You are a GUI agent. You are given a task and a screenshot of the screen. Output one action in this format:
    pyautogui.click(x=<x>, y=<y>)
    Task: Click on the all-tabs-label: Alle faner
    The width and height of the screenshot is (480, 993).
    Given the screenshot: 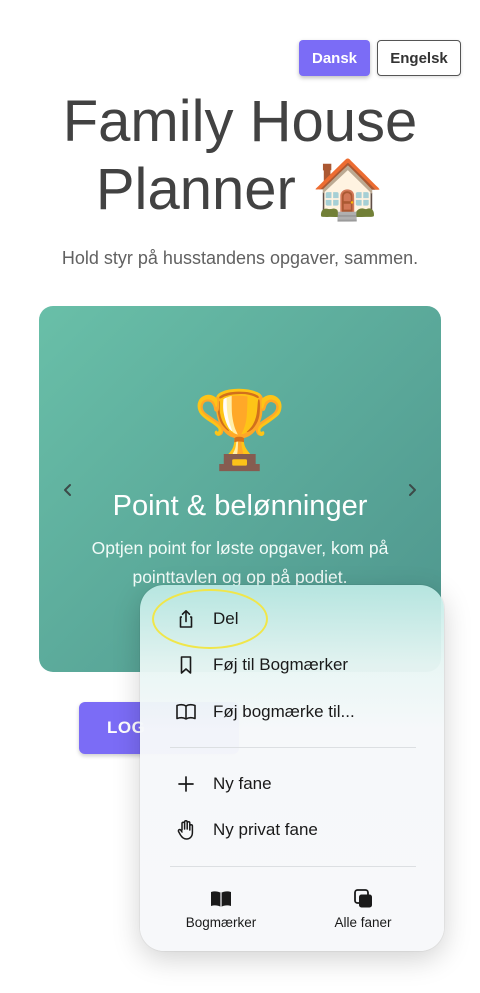 What is the action you would take?
    pyautogui.click(x=363, y=922)
    